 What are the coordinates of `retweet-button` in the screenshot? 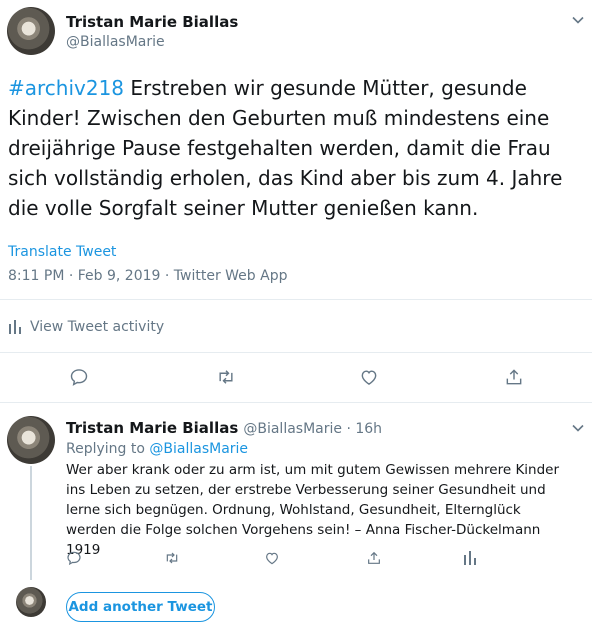 It's located at (226, 379).